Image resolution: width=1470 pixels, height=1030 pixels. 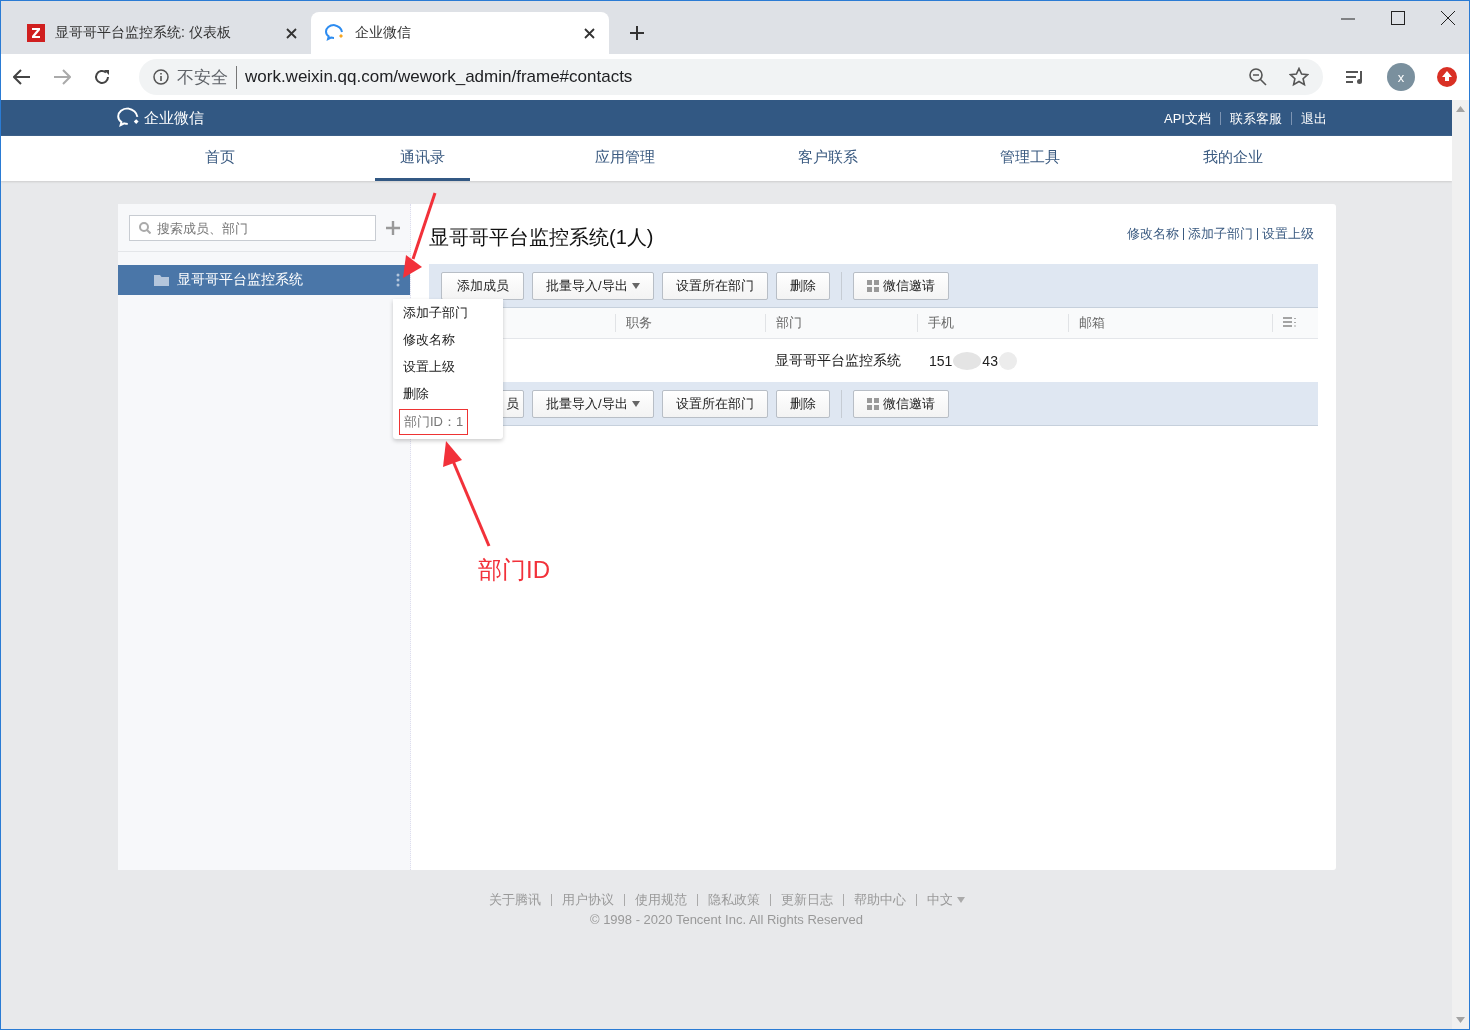 I want to click on blurred-digits-icon, so click(x=967, y=360).